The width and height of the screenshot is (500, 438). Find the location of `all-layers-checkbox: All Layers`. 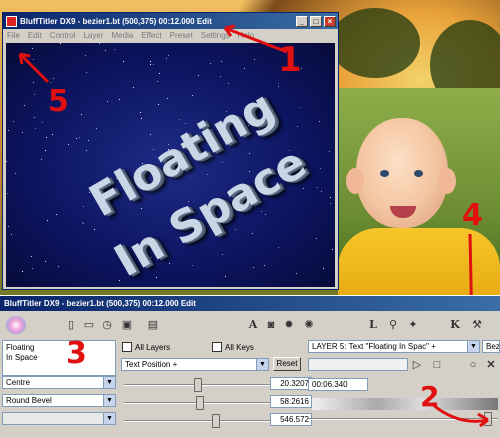

all-layers-checkbox: All Layers is located at coordinates (146, 347).